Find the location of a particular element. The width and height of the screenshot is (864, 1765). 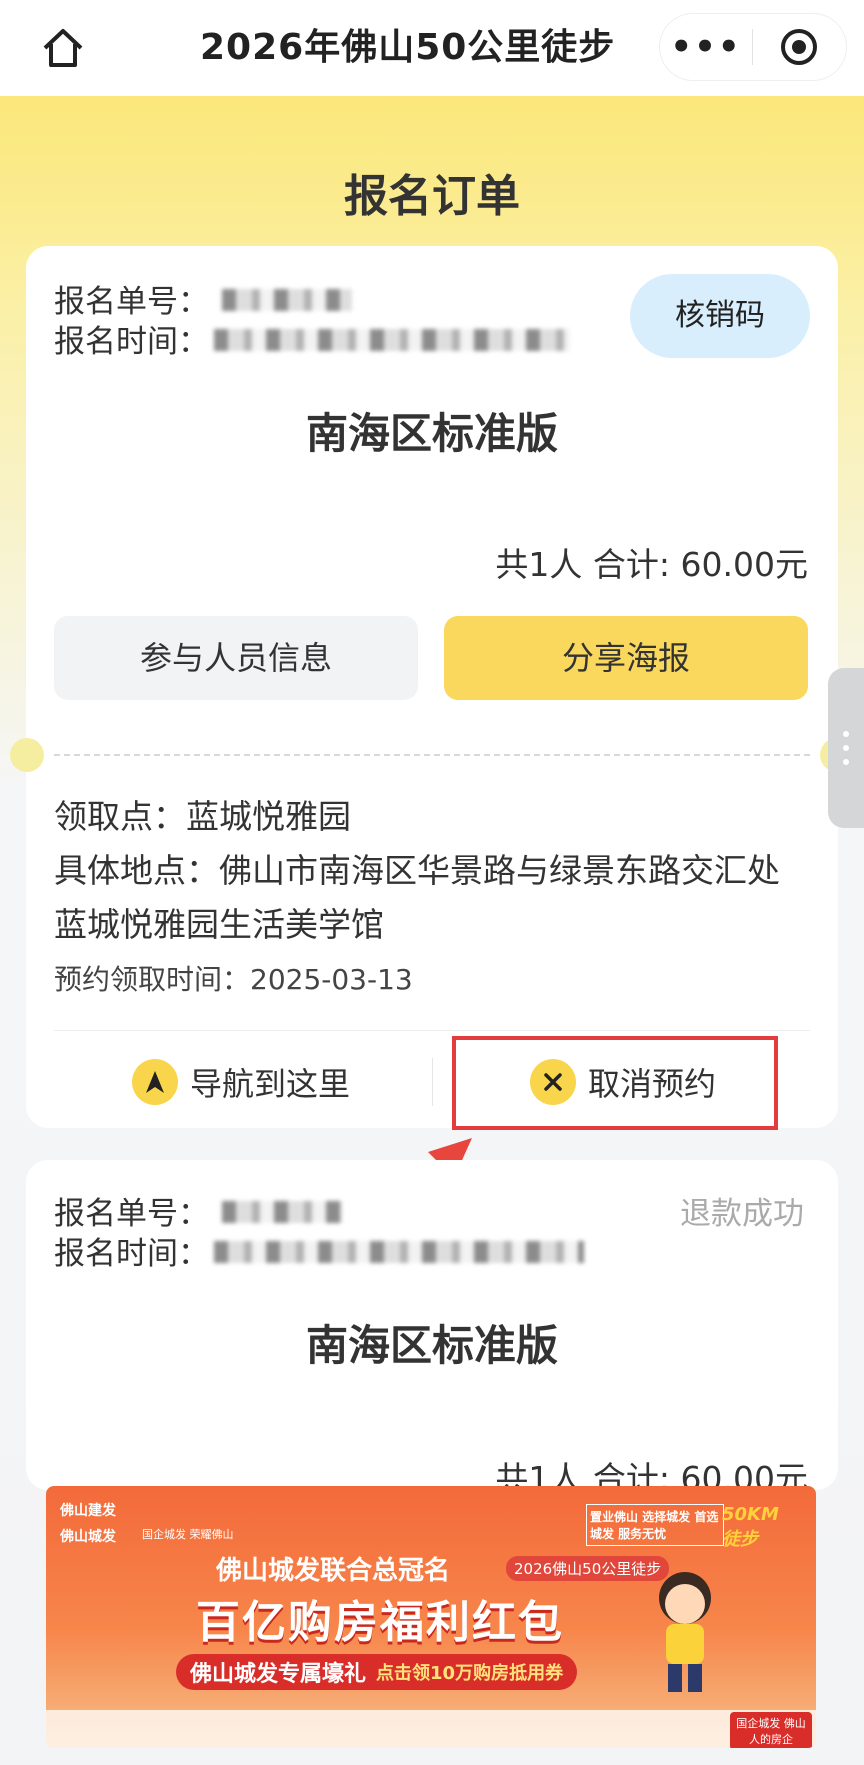

sponsor-line: 佛山城发联合总冠名 is located at coordinates (333, 1571).